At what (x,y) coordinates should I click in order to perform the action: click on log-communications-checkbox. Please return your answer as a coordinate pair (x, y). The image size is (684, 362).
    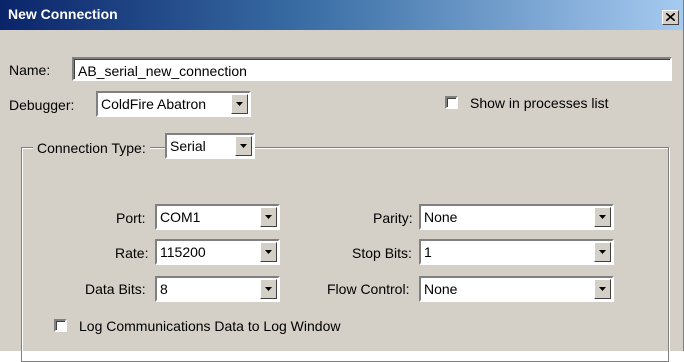
    Looking at the image, I should click on (60, 325).